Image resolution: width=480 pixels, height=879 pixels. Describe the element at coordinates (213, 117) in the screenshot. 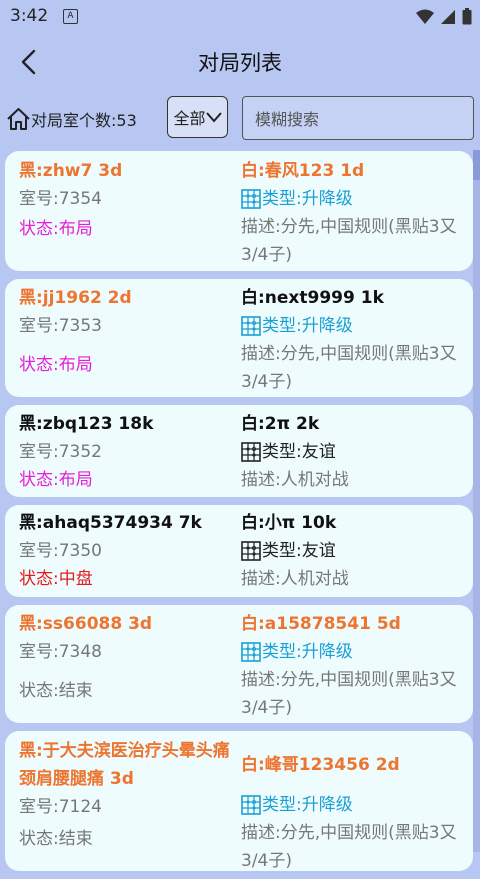

I see `chevron-down-icon` at that location.